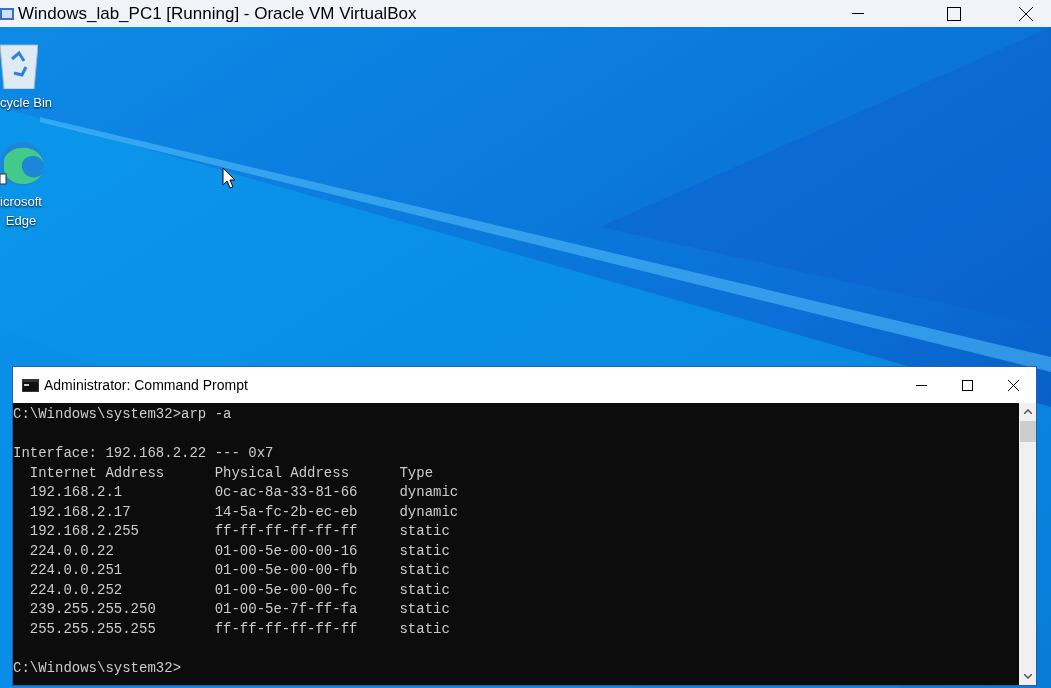 The height and width of the screenshot is (688, 1051). I want to click on table-cell-text: 224.0.0.251, so click(76, 570).